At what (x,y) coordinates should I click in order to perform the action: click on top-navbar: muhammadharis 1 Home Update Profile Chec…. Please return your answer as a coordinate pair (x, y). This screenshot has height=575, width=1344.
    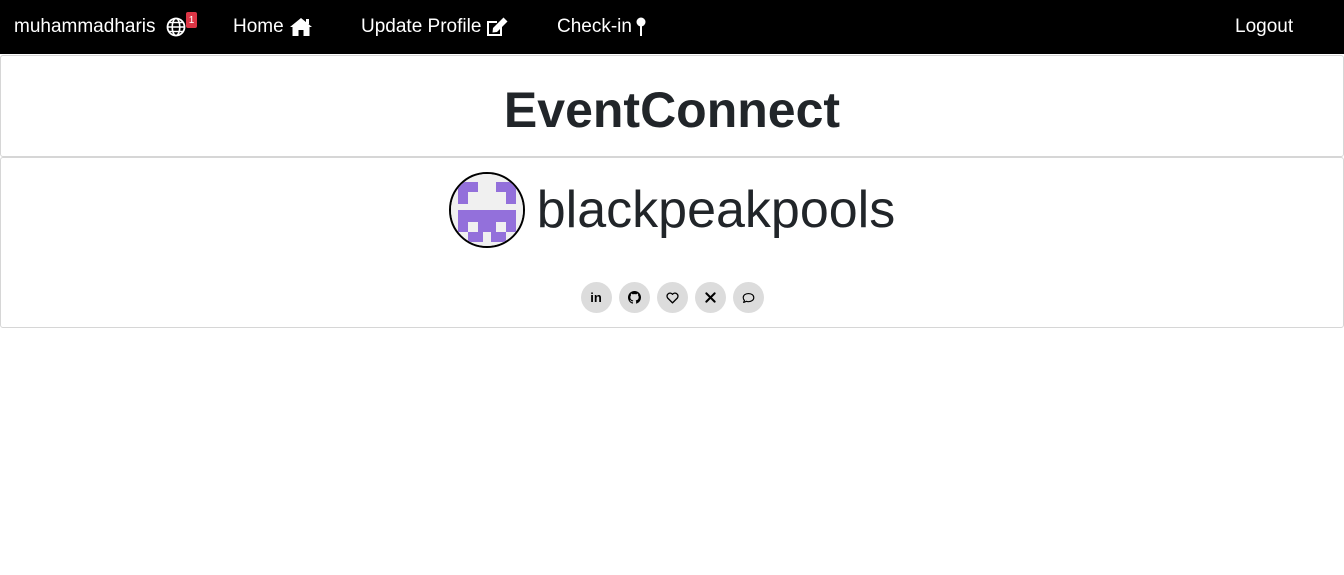
    Looking at the image, I should click on (672, 27).